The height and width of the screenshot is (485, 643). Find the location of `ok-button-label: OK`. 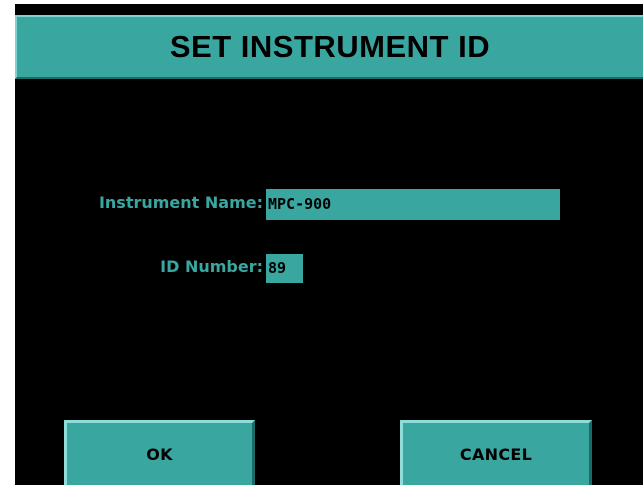

ok-button-label: OK is located at coordinates (159, 454).